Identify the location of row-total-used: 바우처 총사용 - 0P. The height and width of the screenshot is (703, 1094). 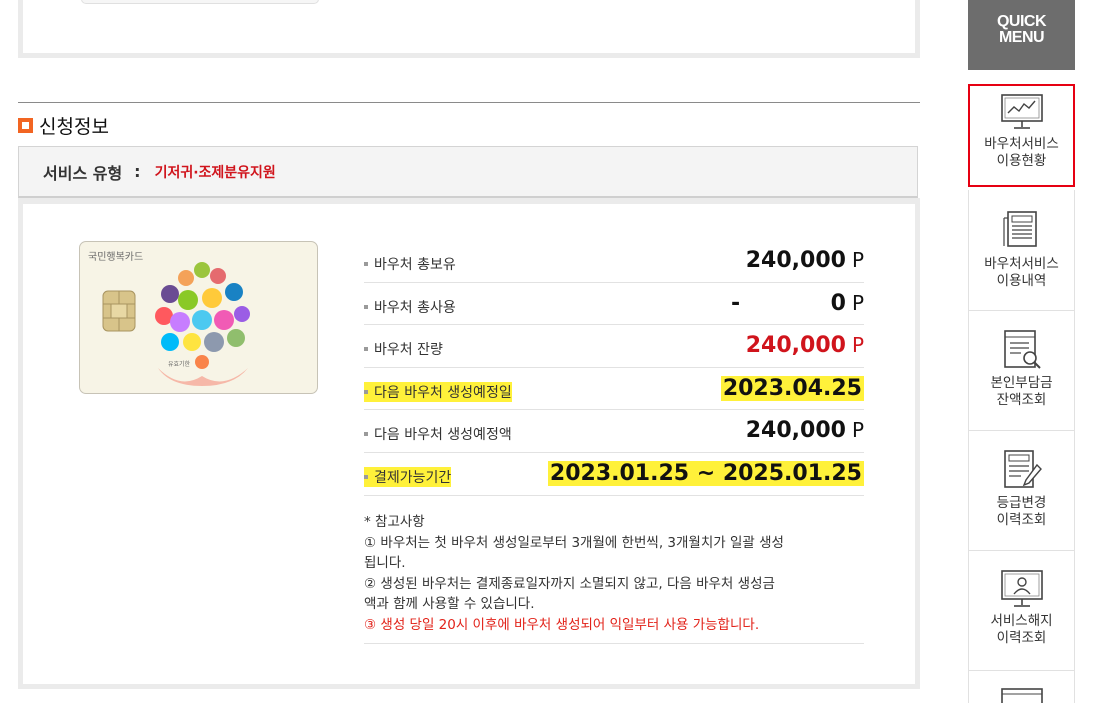
(614, 304).